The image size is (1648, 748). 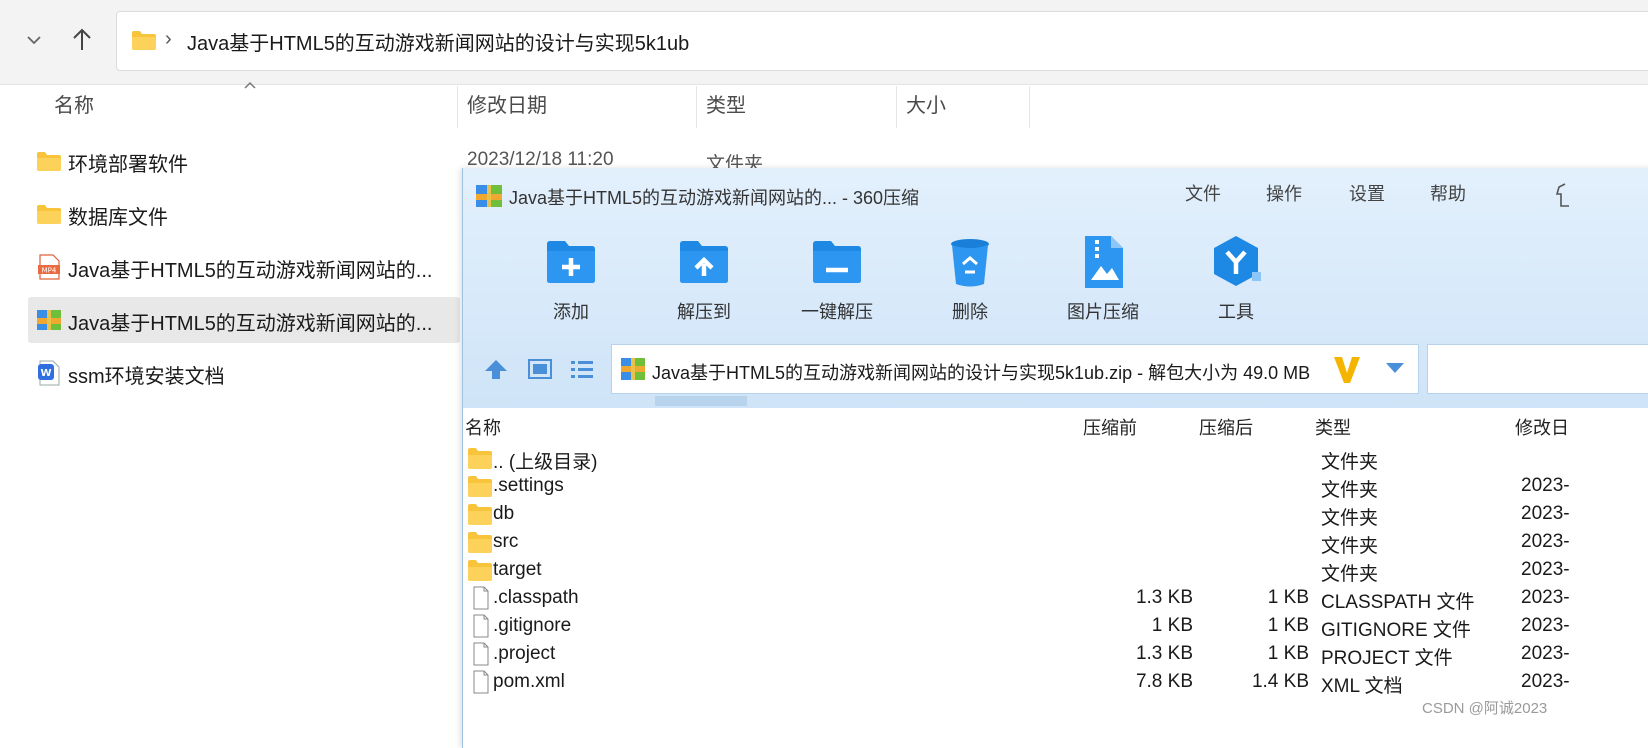 I want to click on tools-button: 工具, so click(x=1236, y=279).